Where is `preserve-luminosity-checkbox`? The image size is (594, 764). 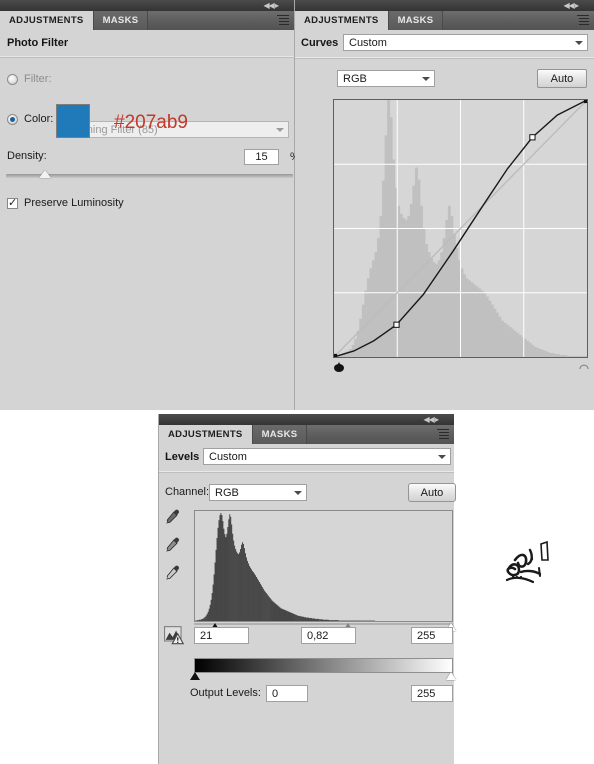 preserve-luminosity-checkbox is located at coordinates (12, 203).